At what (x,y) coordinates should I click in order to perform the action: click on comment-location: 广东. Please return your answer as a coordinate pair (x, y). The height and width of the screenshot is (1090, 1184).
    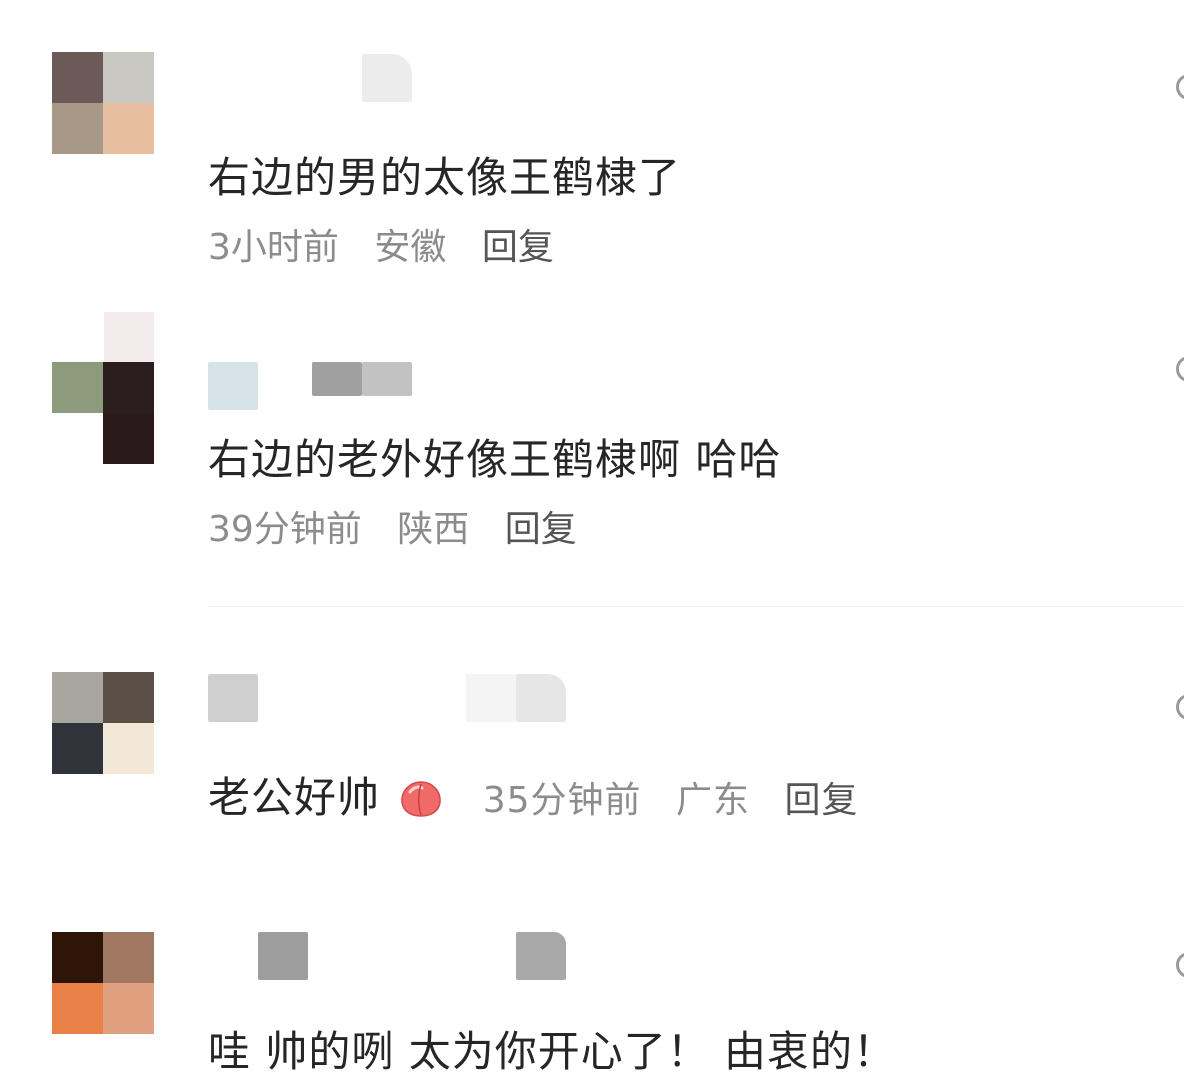
    Looking at the image, I should click on (713, 800).